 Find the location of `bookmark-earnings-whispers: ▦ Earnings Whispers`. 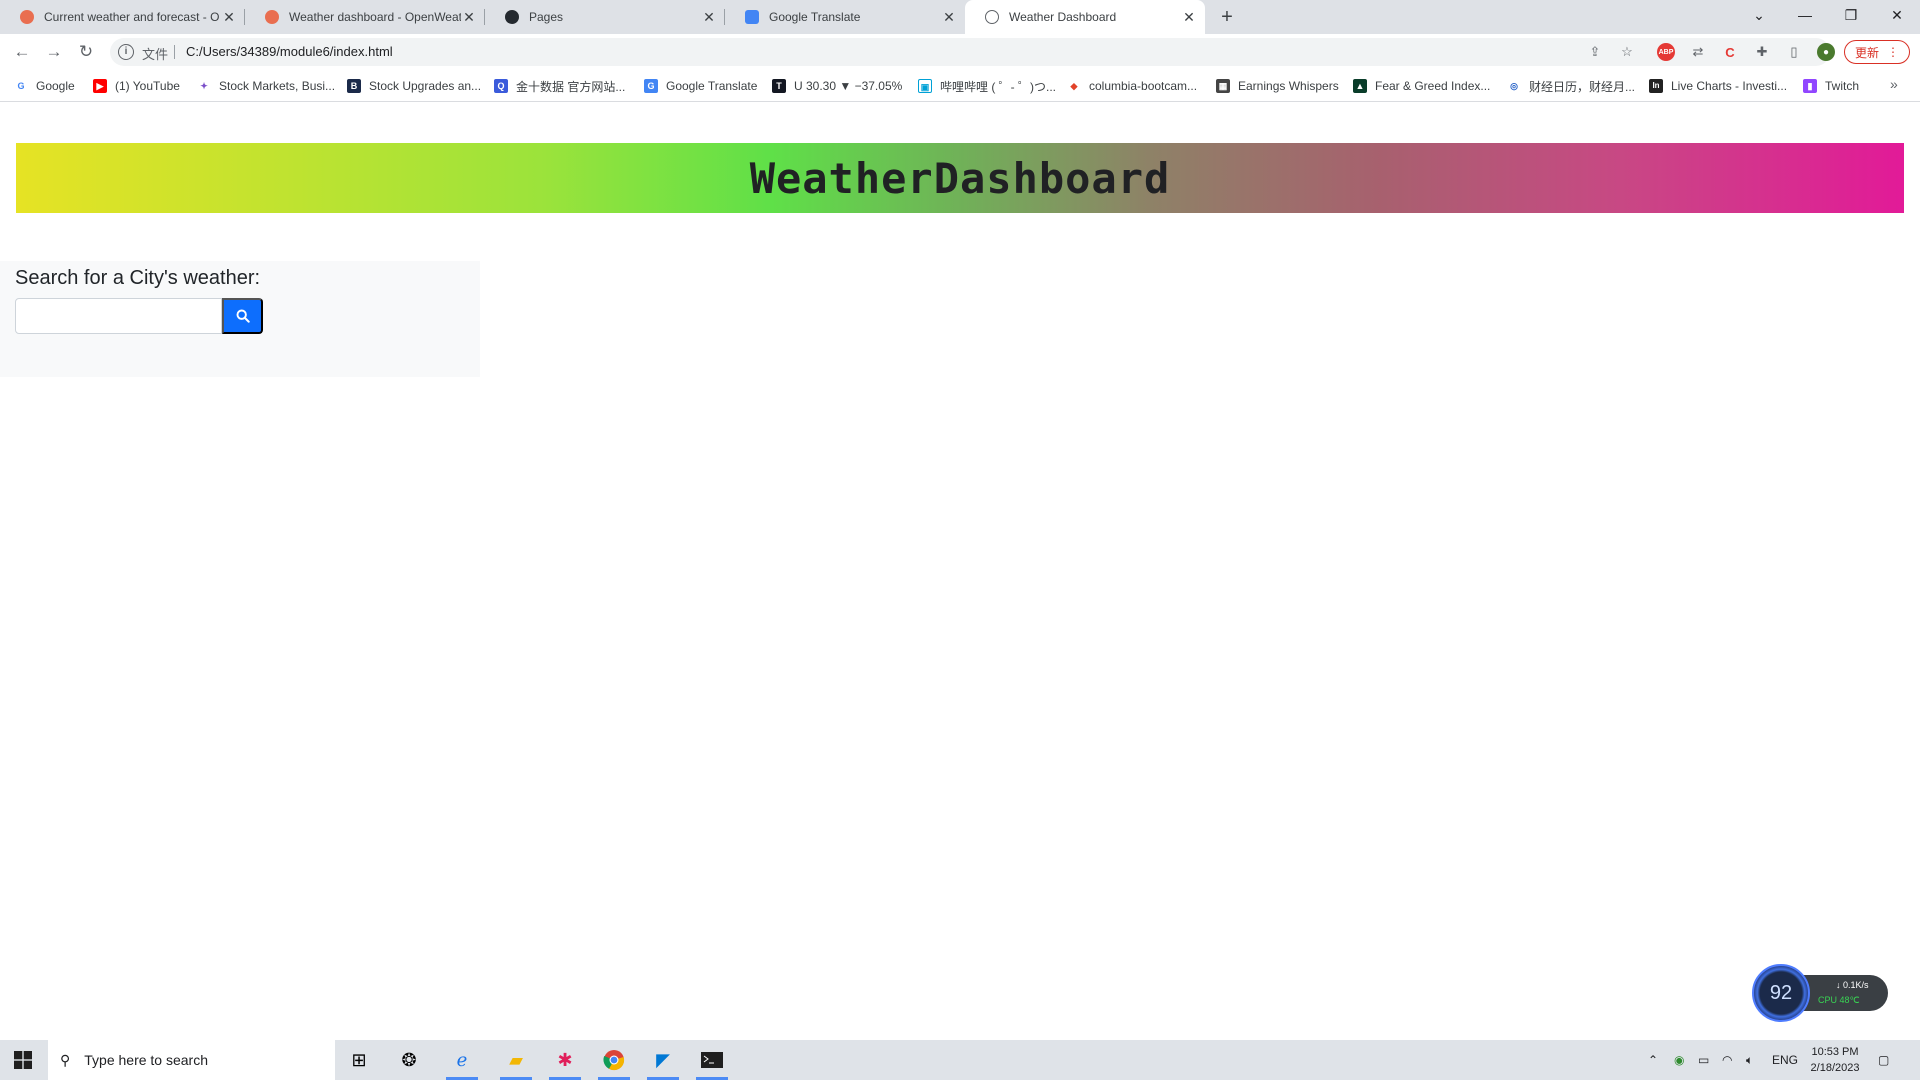

bookmark-earnings-whispers: ▦ Earnings Whispers is located at coordinates (1277, 86).